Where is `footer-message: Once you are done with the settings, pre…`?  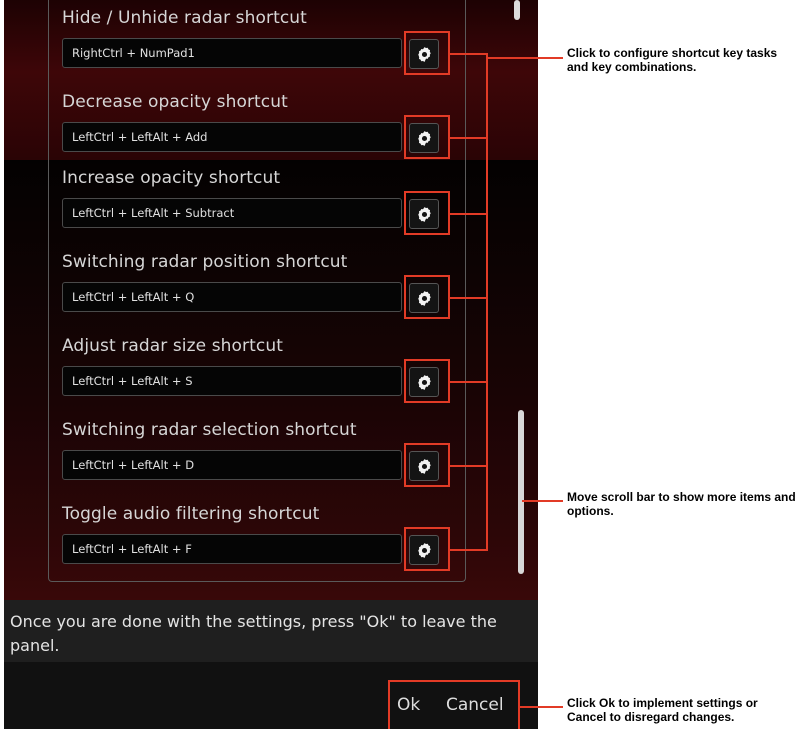
footer-message: Once you are done with the settings, pre… is located at coordinates (253, 633).